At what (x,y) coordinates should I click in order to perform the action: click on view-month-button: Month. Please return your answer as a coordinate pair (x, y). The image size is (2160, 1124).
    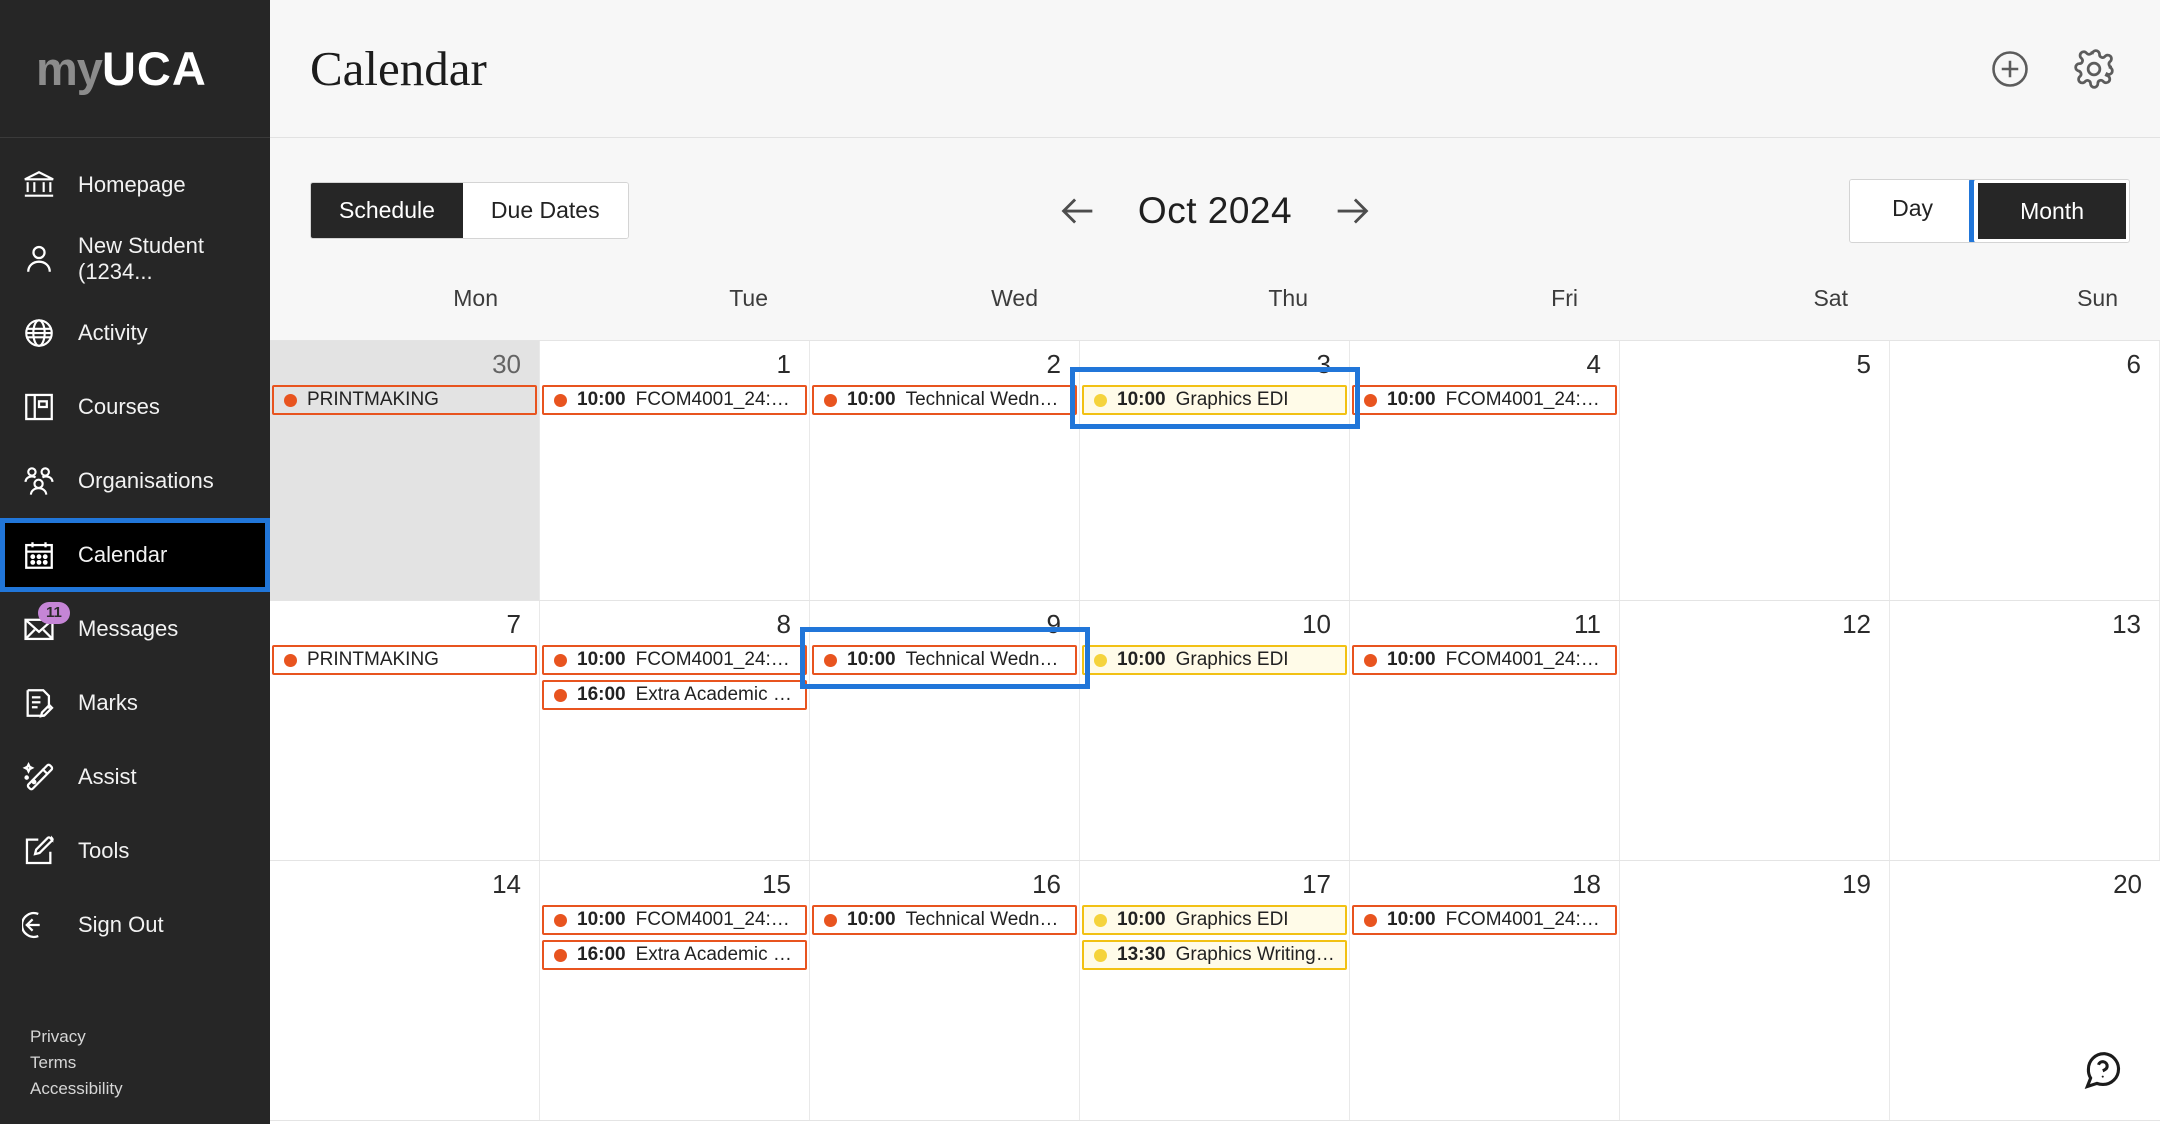
    Looking at the image, I should click on (2052, 210).